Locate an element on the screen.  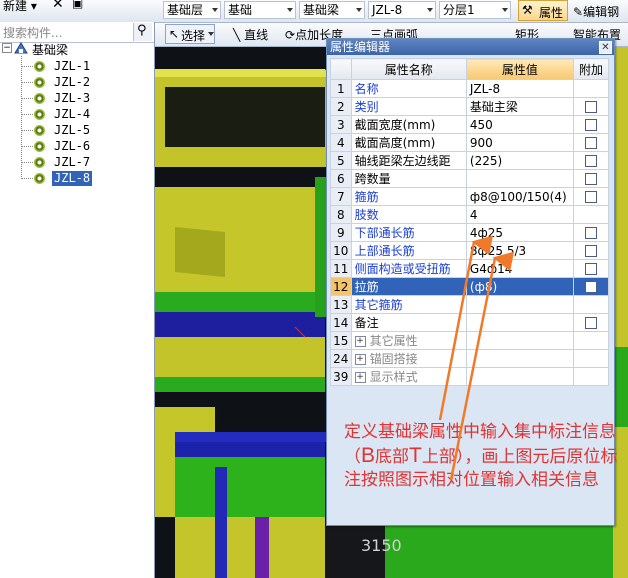
tree-item: JZL-1 is located at coordinates (72, 66).